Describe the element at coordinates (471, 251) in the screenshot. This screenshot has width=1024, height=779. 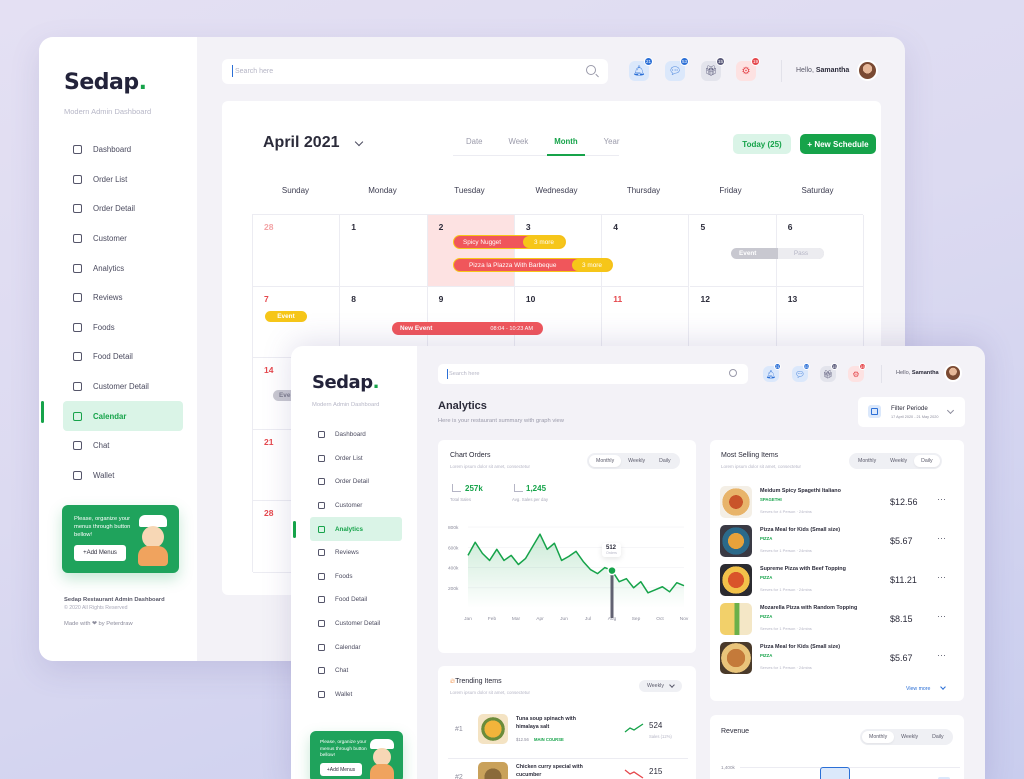
I see `calendar-day: 2` at that location.